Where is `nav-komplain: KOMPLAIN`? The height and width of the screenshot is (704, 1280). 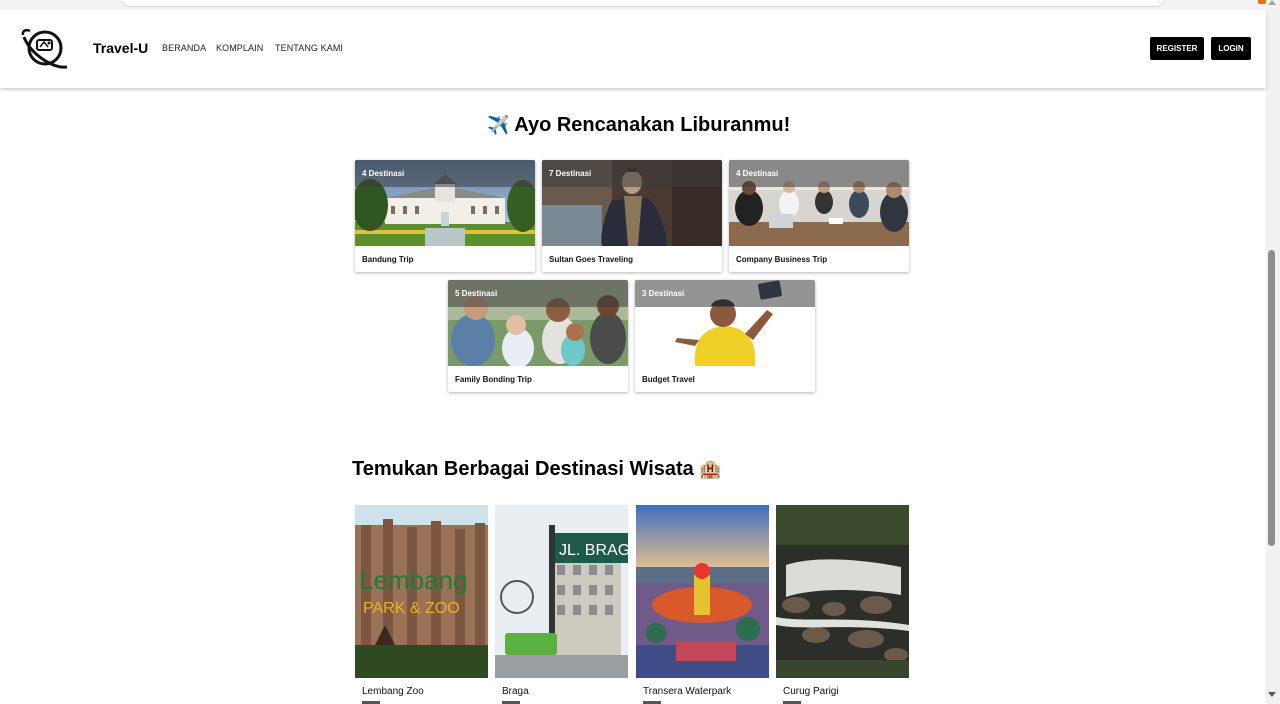
nav-komplain: KOMPLAIN is located at coordinates (239, 48).